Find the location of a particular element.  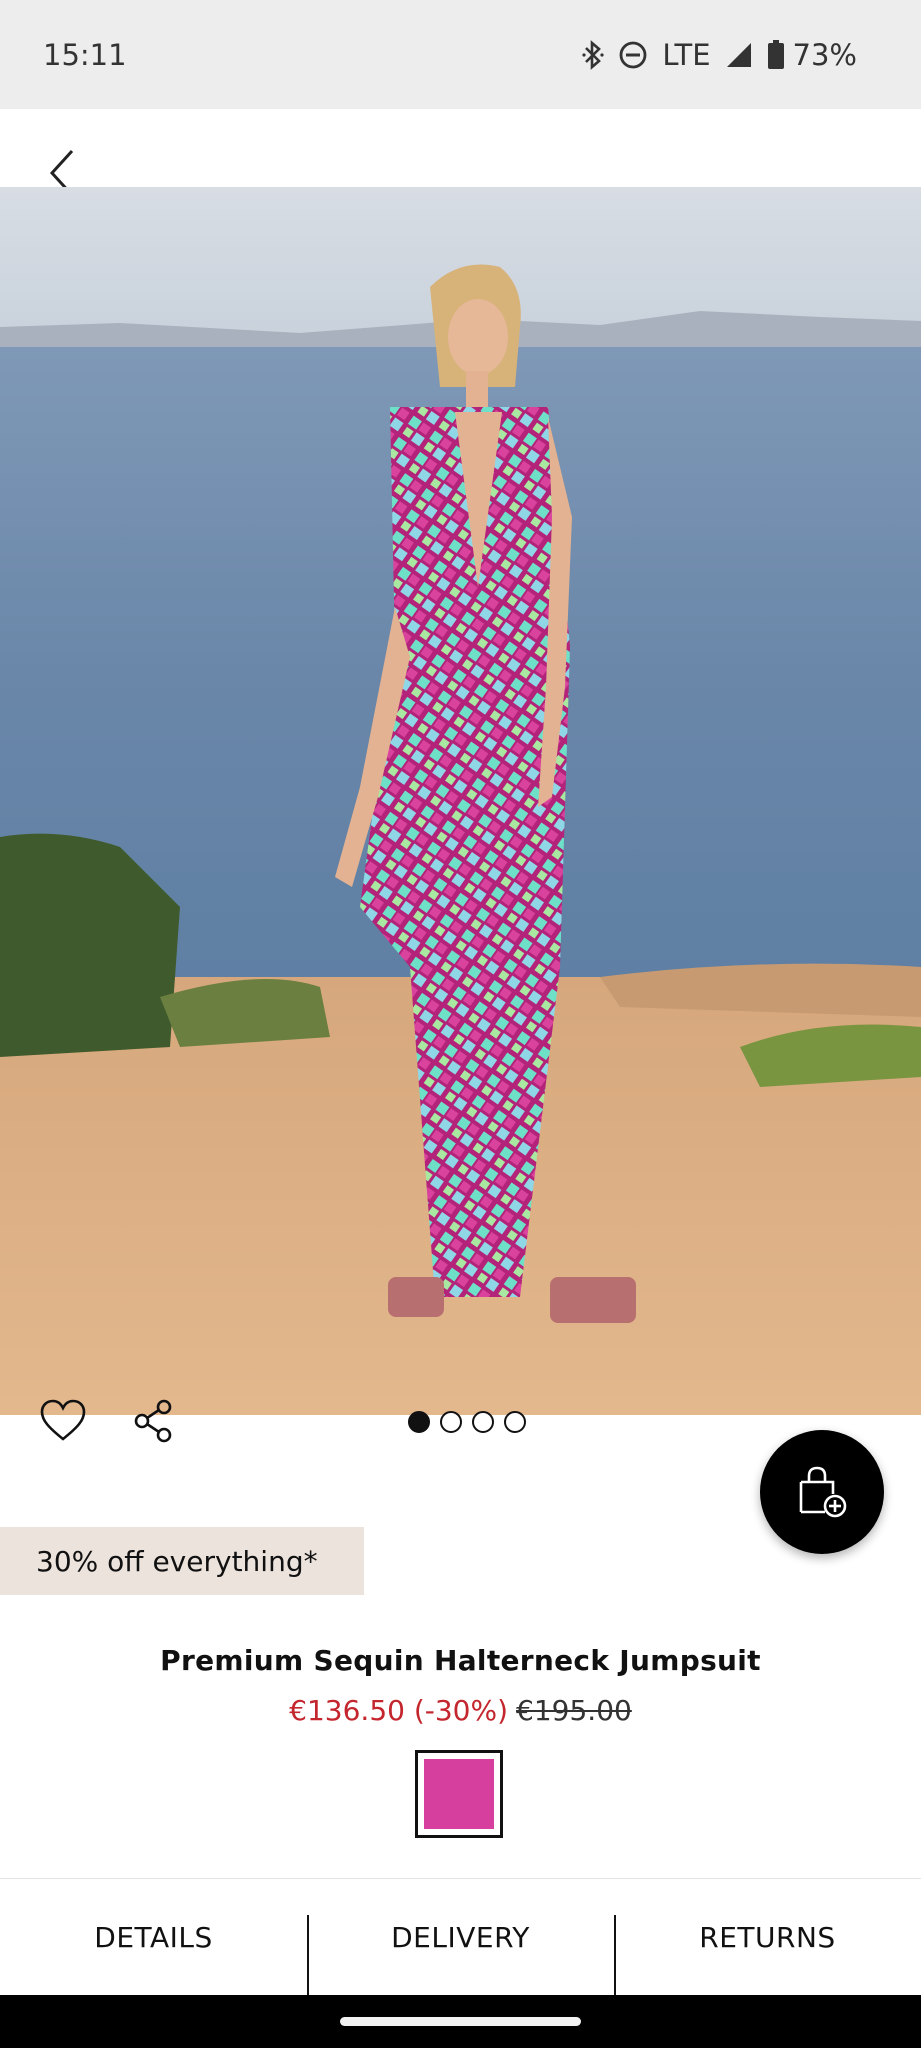

add-to-bag-button is located at coordinates (822, 1492).